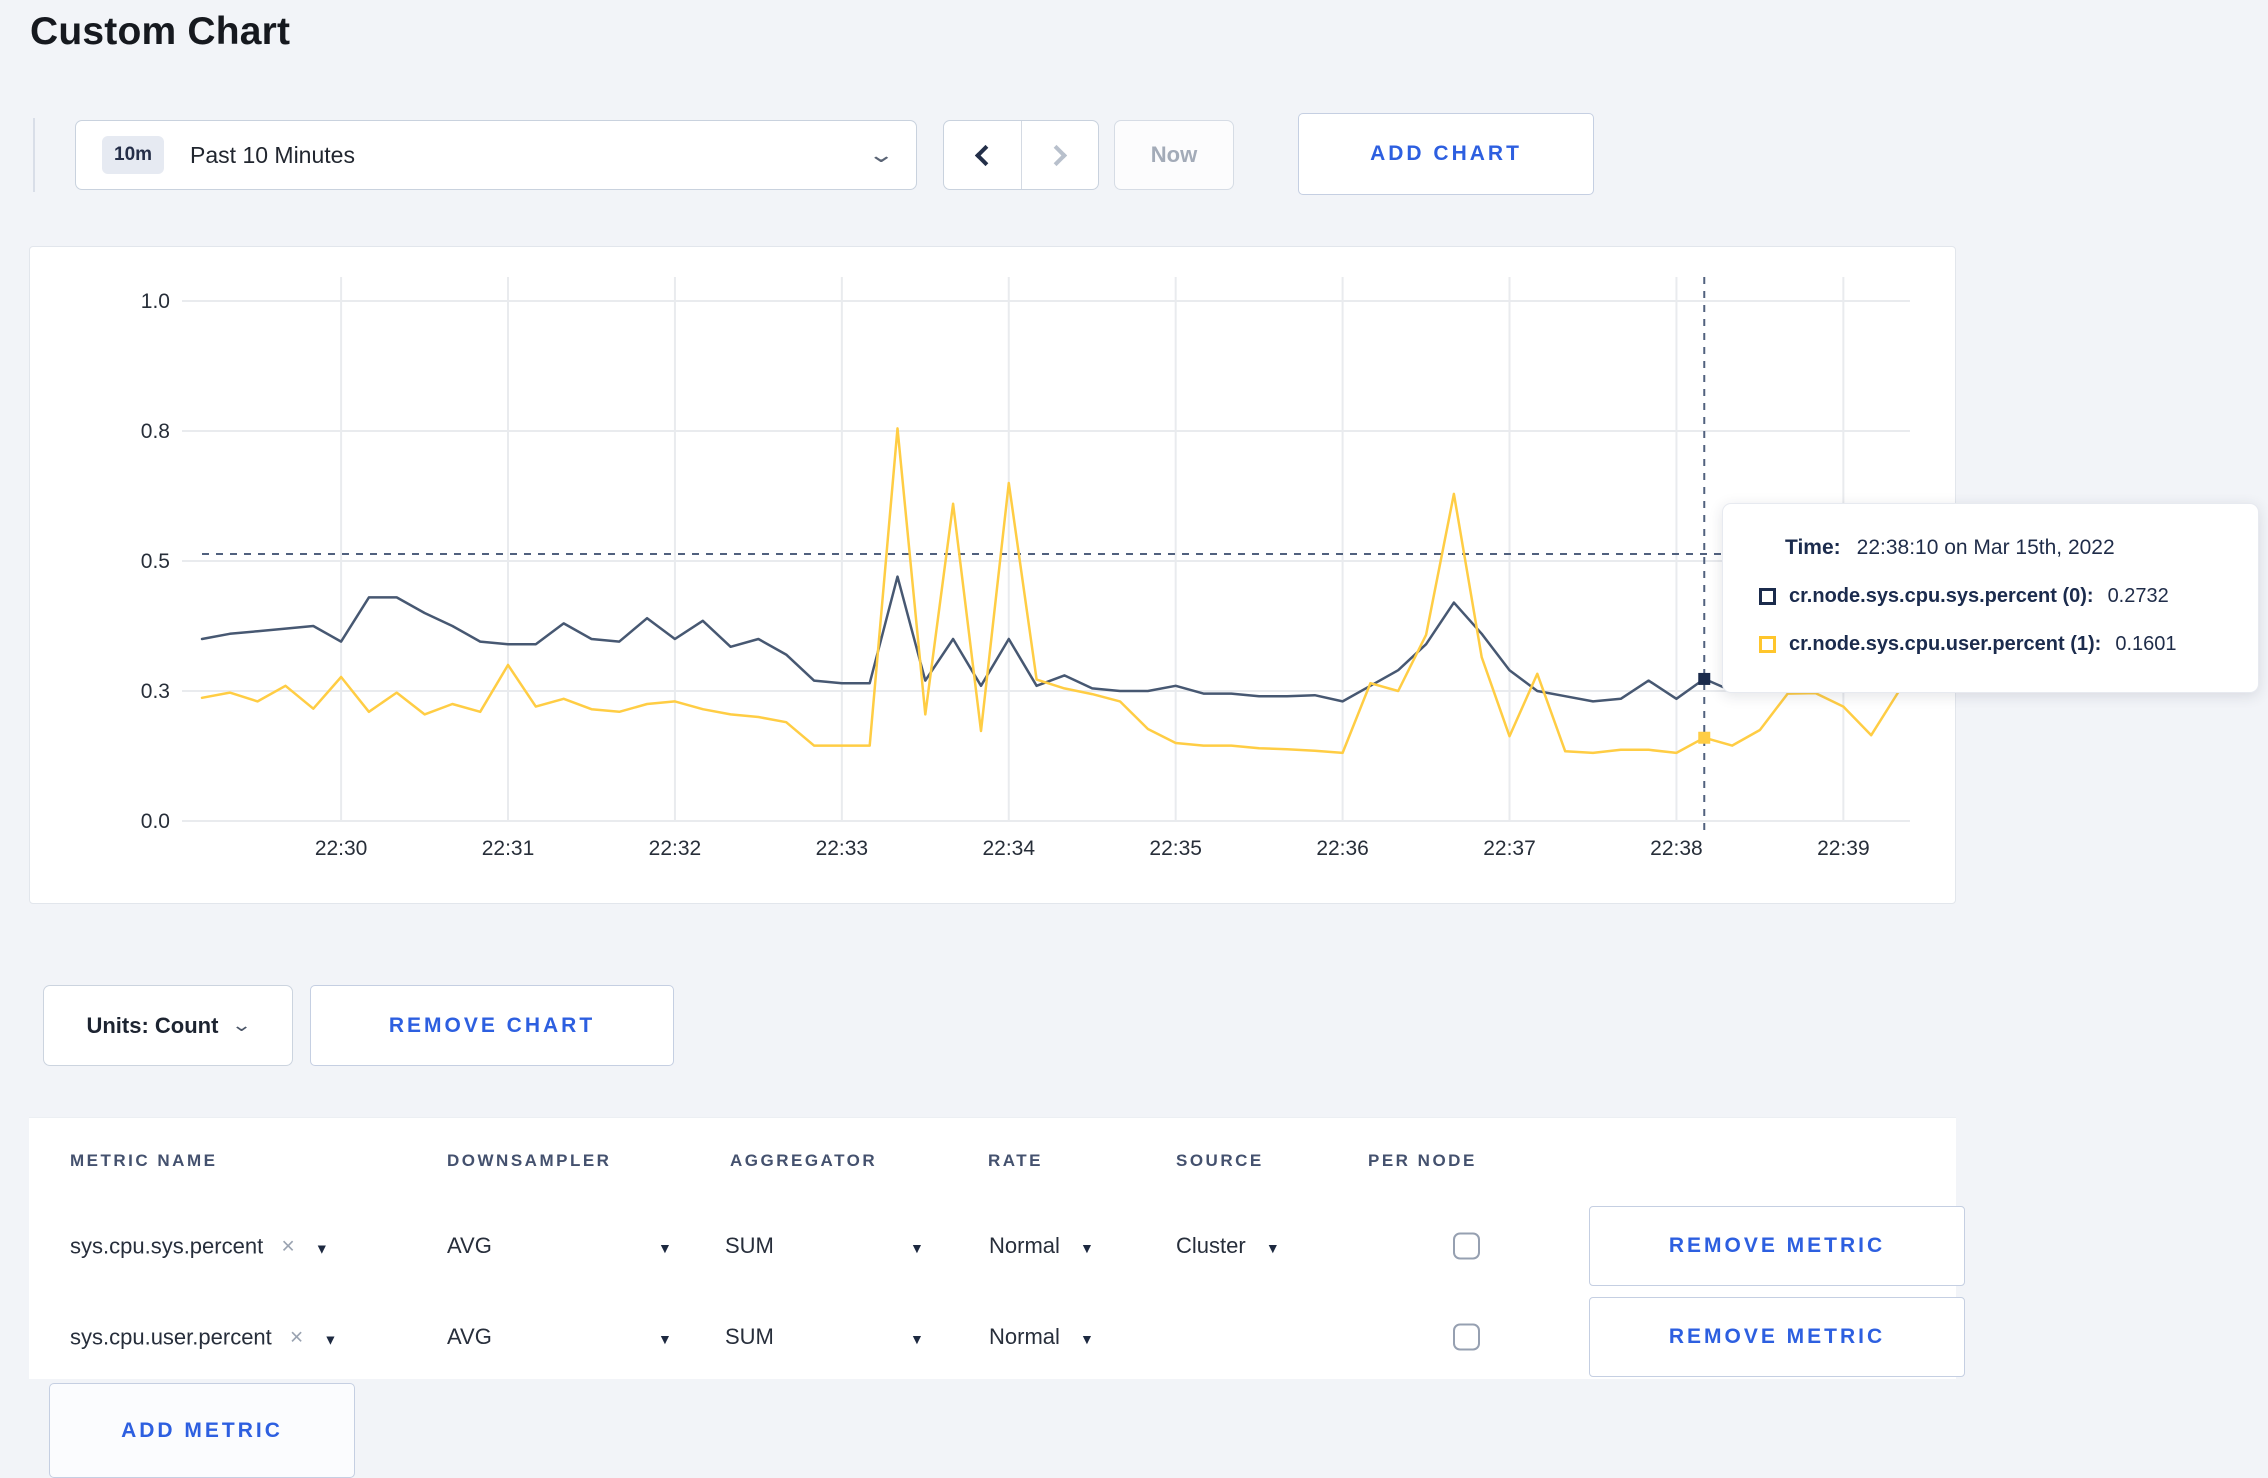 The image size is (2268, 1478). I want to click on source-value: Cluster, so click(1211, 1245).